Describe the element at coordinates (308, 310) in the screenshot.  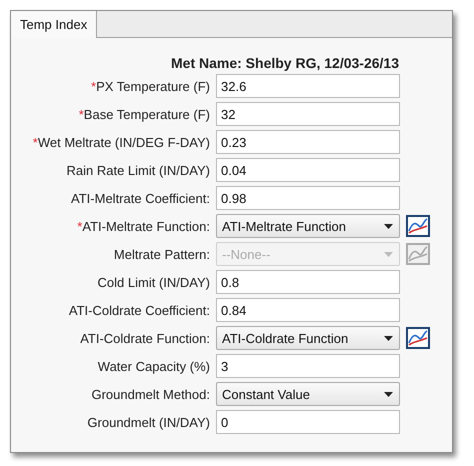
I see `input-field: 0.84` at that location.